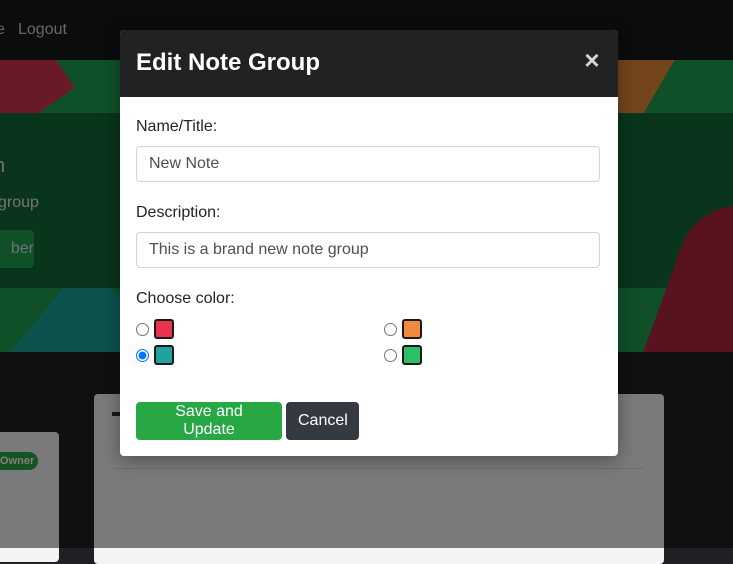 The image size is (733, 564). What do you see at coordinates (368, 250) in the screenshot?
I see `description-input` at bounding box center [368, 250].